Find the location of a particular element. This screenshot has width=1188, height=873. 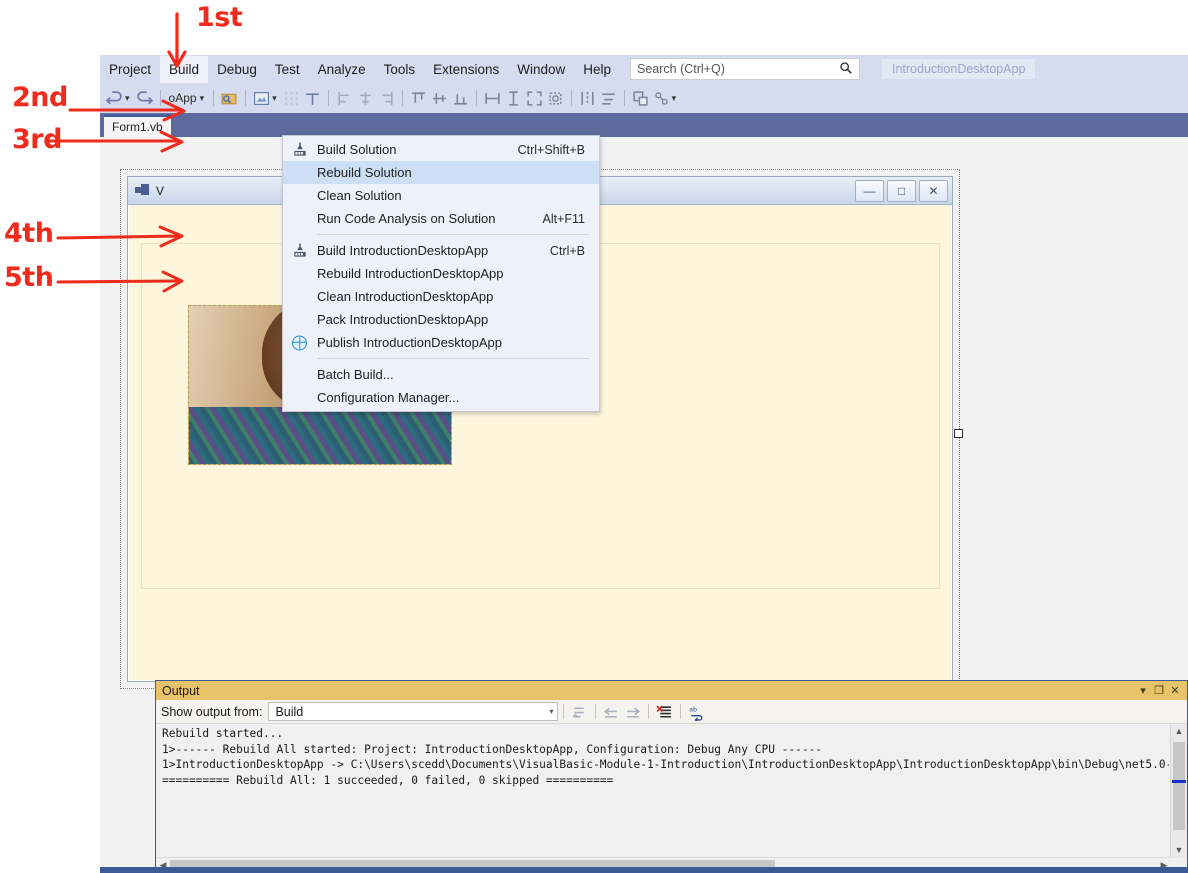

menu-analyze: Analyze is located at coordinates (342, 69).